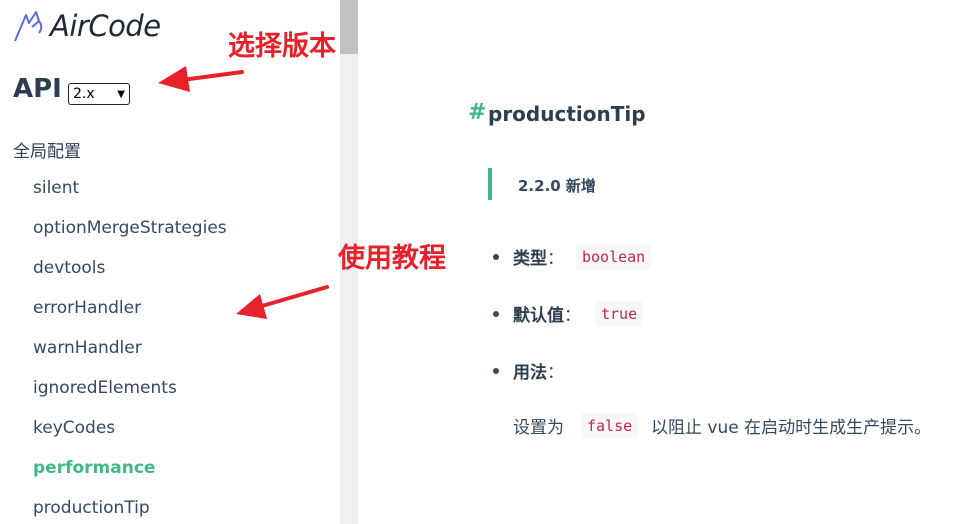 Image resolution: width=960 pixels, height=524 pixels. What do you see at coordinates (243, 192) in the screenshot?
I see `annotation-arrows` at bounding box center [243, 192].